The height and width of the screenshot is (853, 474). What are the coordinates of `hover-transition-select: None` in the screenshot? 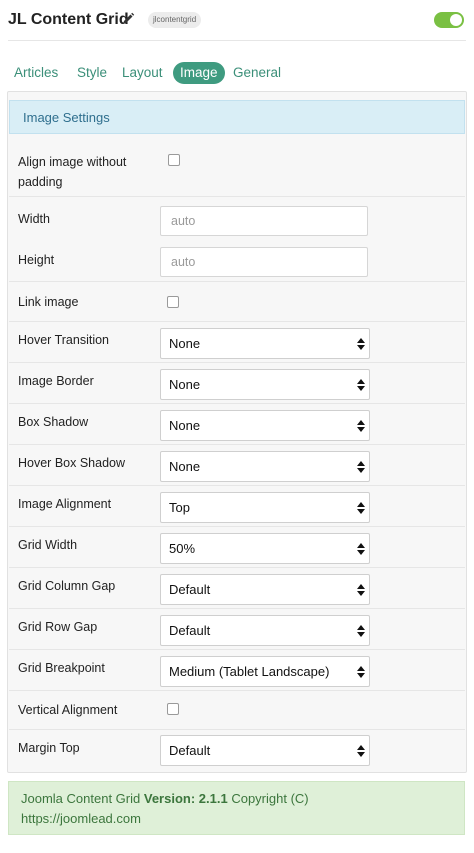 It's located at (265, 343).